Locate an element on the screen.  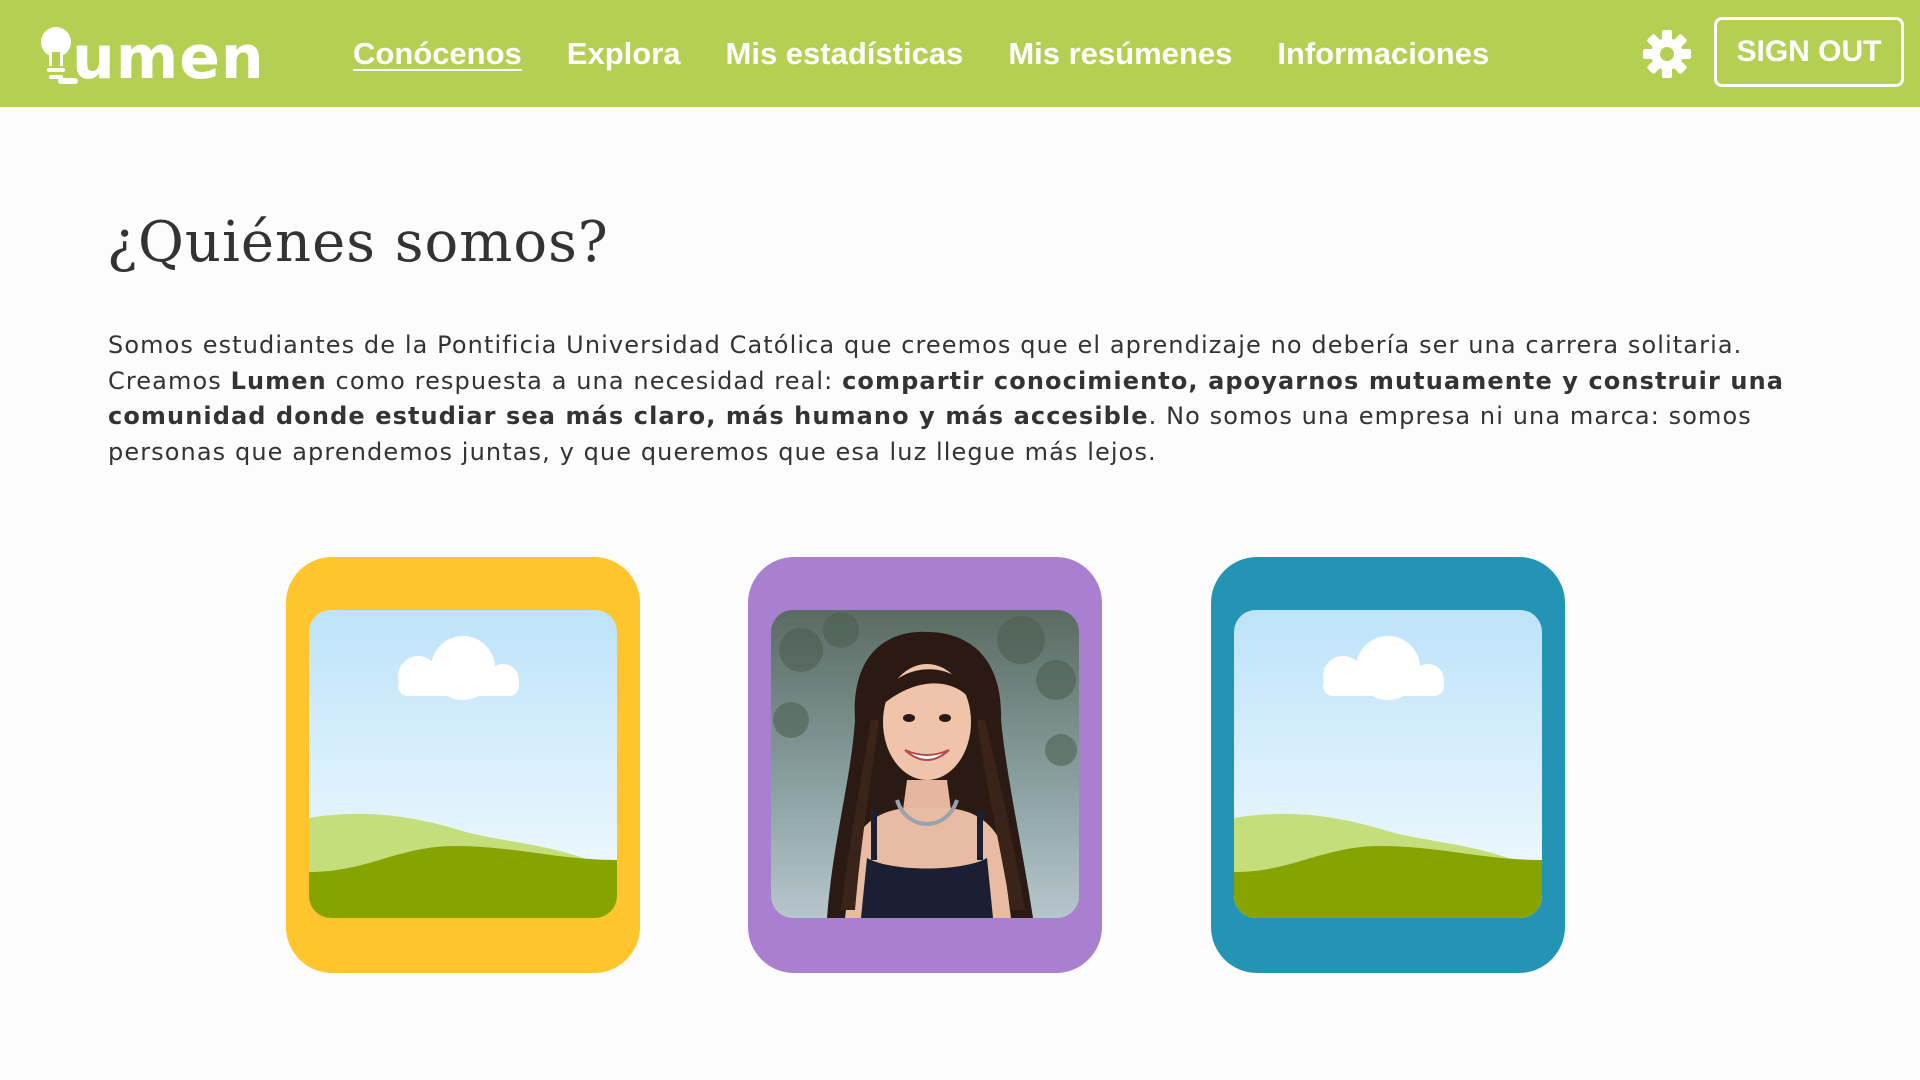
team-member-photo is located at coordinates (925, 764).